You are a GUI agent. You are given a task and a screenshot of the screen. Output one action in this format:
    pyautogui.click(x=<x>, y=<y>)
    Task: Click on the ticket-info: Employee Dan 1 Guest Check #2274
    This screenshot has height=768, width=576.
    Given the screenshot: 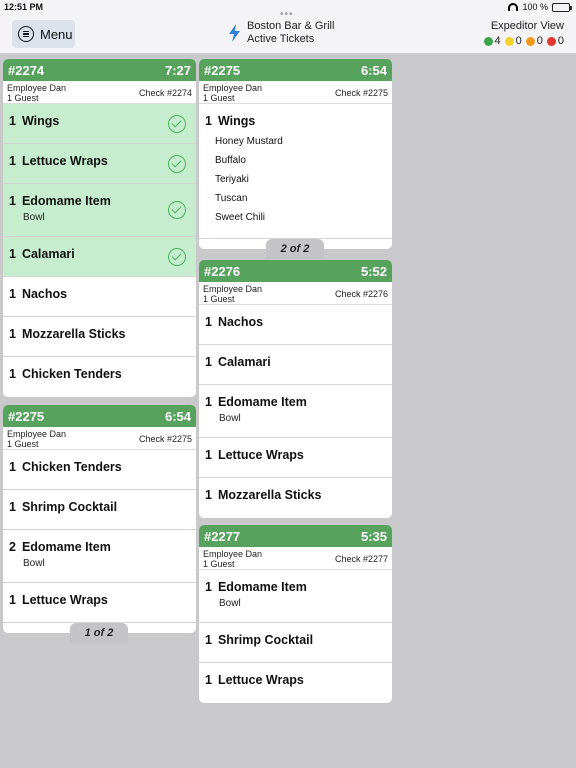 What is the action you would take?
    pyautogui.click(x=99, y=92)
    